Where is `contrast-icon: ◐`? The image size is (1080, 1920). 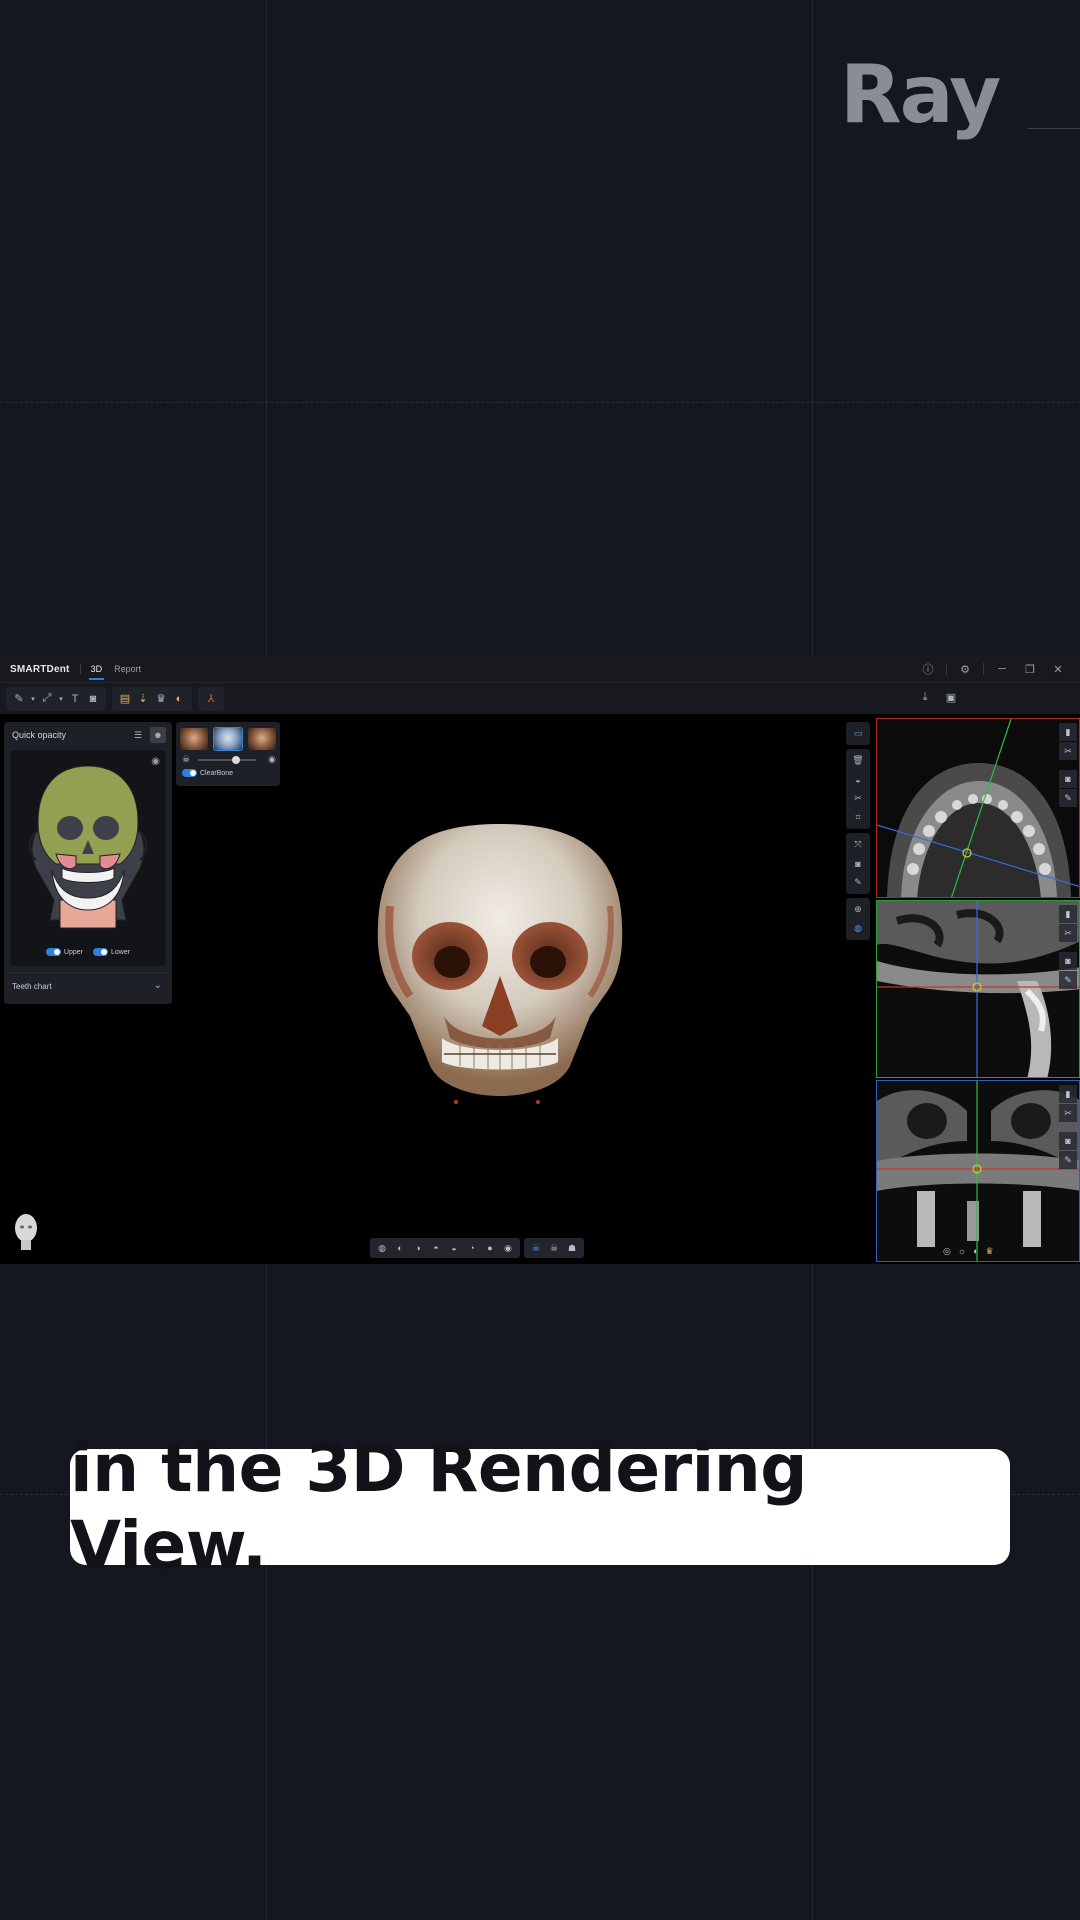 contrast-icon: ◐ is located at coordinates (975, 1251).